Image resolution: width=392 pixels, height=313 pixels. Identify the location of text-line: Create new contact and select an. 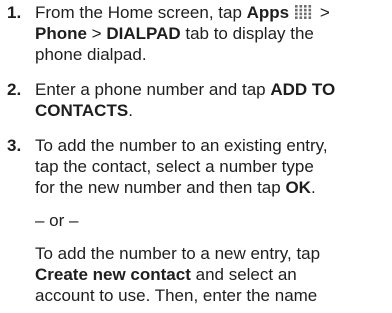
(212, 274).